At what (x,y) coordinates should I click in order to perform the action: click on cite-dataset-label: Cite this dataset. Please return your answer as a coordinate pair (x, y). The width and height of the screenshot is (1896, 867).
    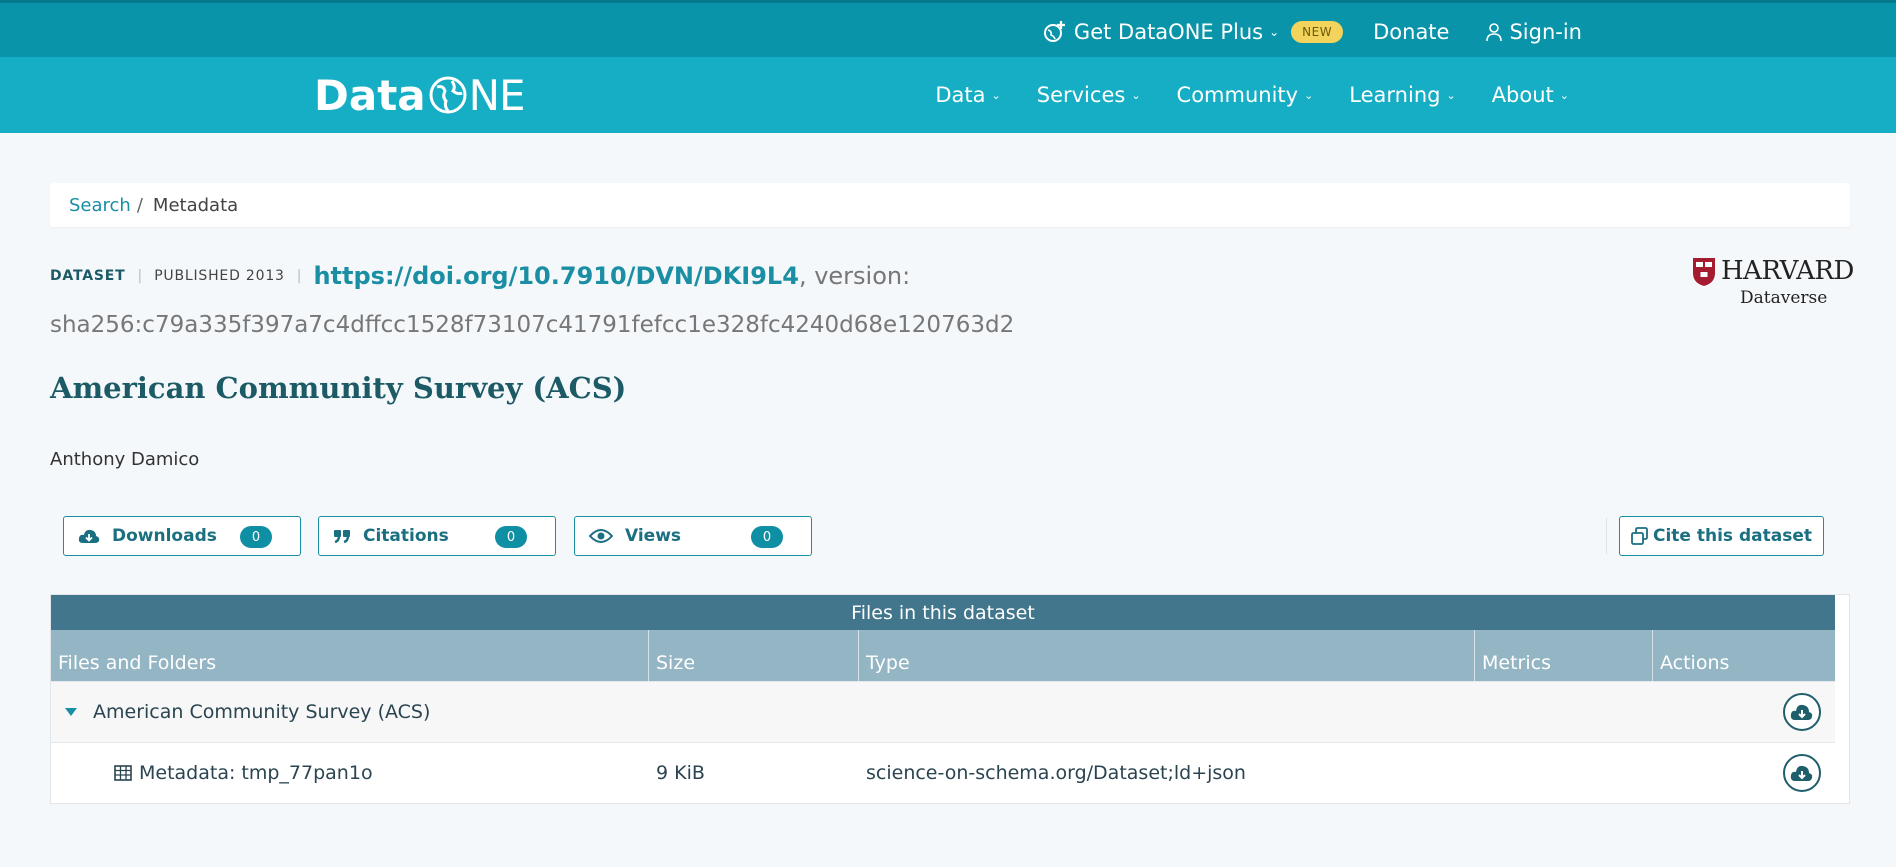
    Looking at the image, I should click on (1732, 536).